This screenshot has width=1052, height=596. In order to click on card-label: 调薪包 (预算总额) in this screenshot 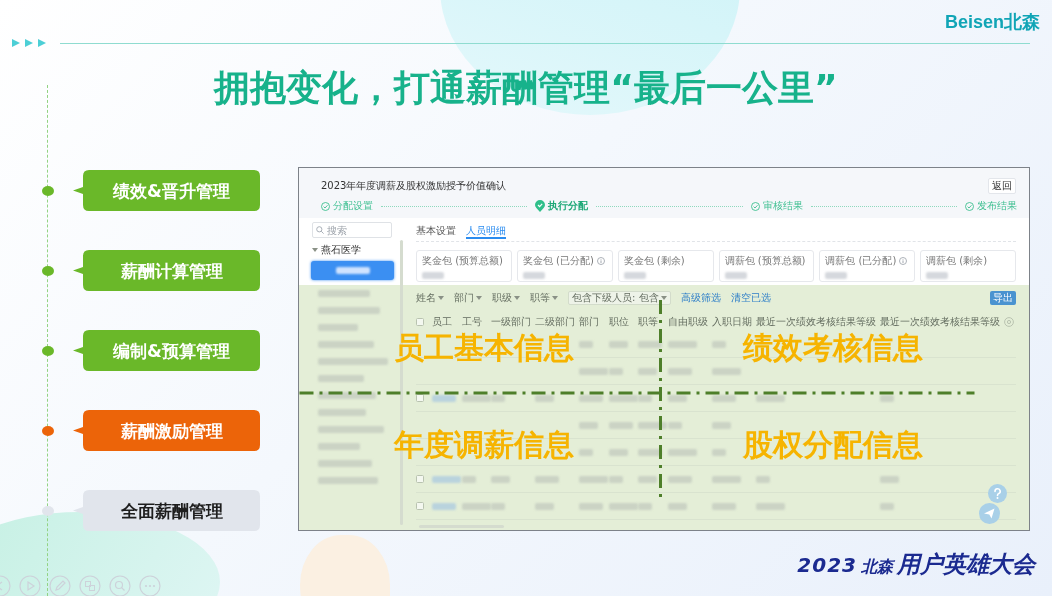, I will do `click(765, 261)`.